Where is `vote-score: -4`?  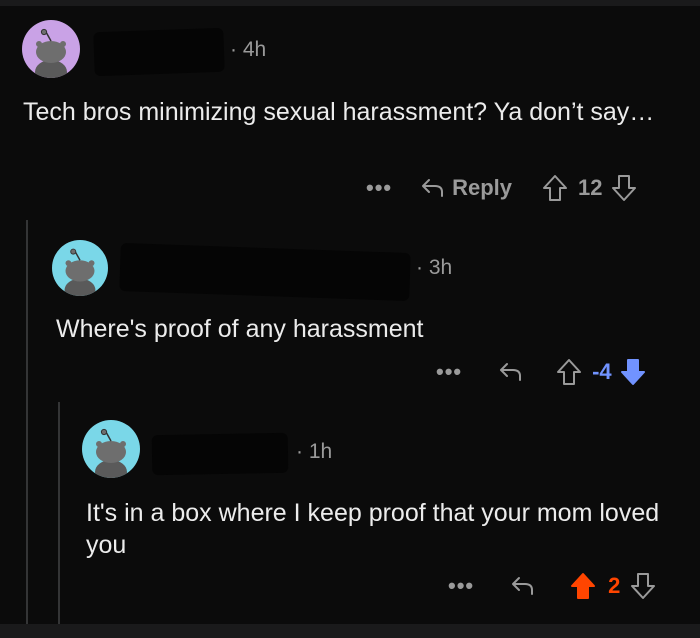 vote-score: -4 is located at coordinates (602, 371).